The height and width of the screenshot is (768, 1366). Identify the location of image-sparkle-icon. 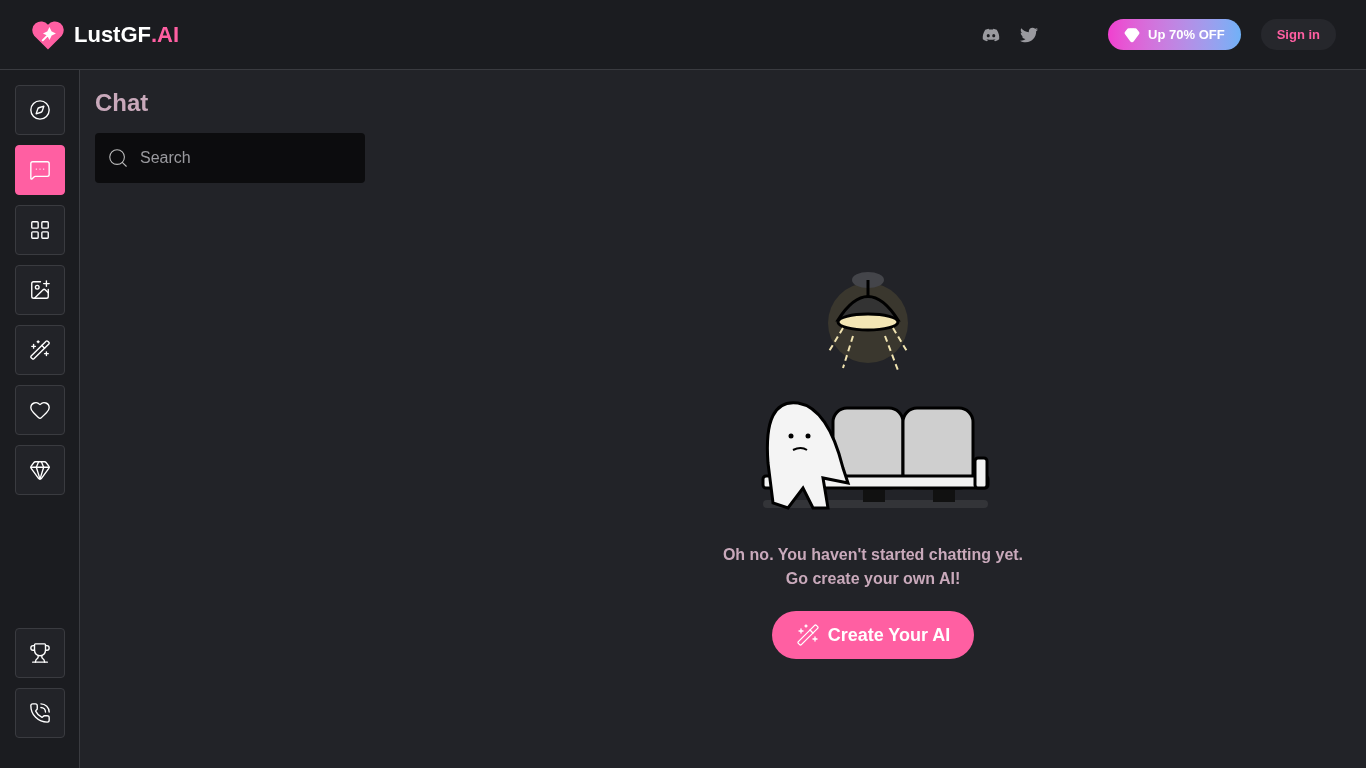
(39, 290).